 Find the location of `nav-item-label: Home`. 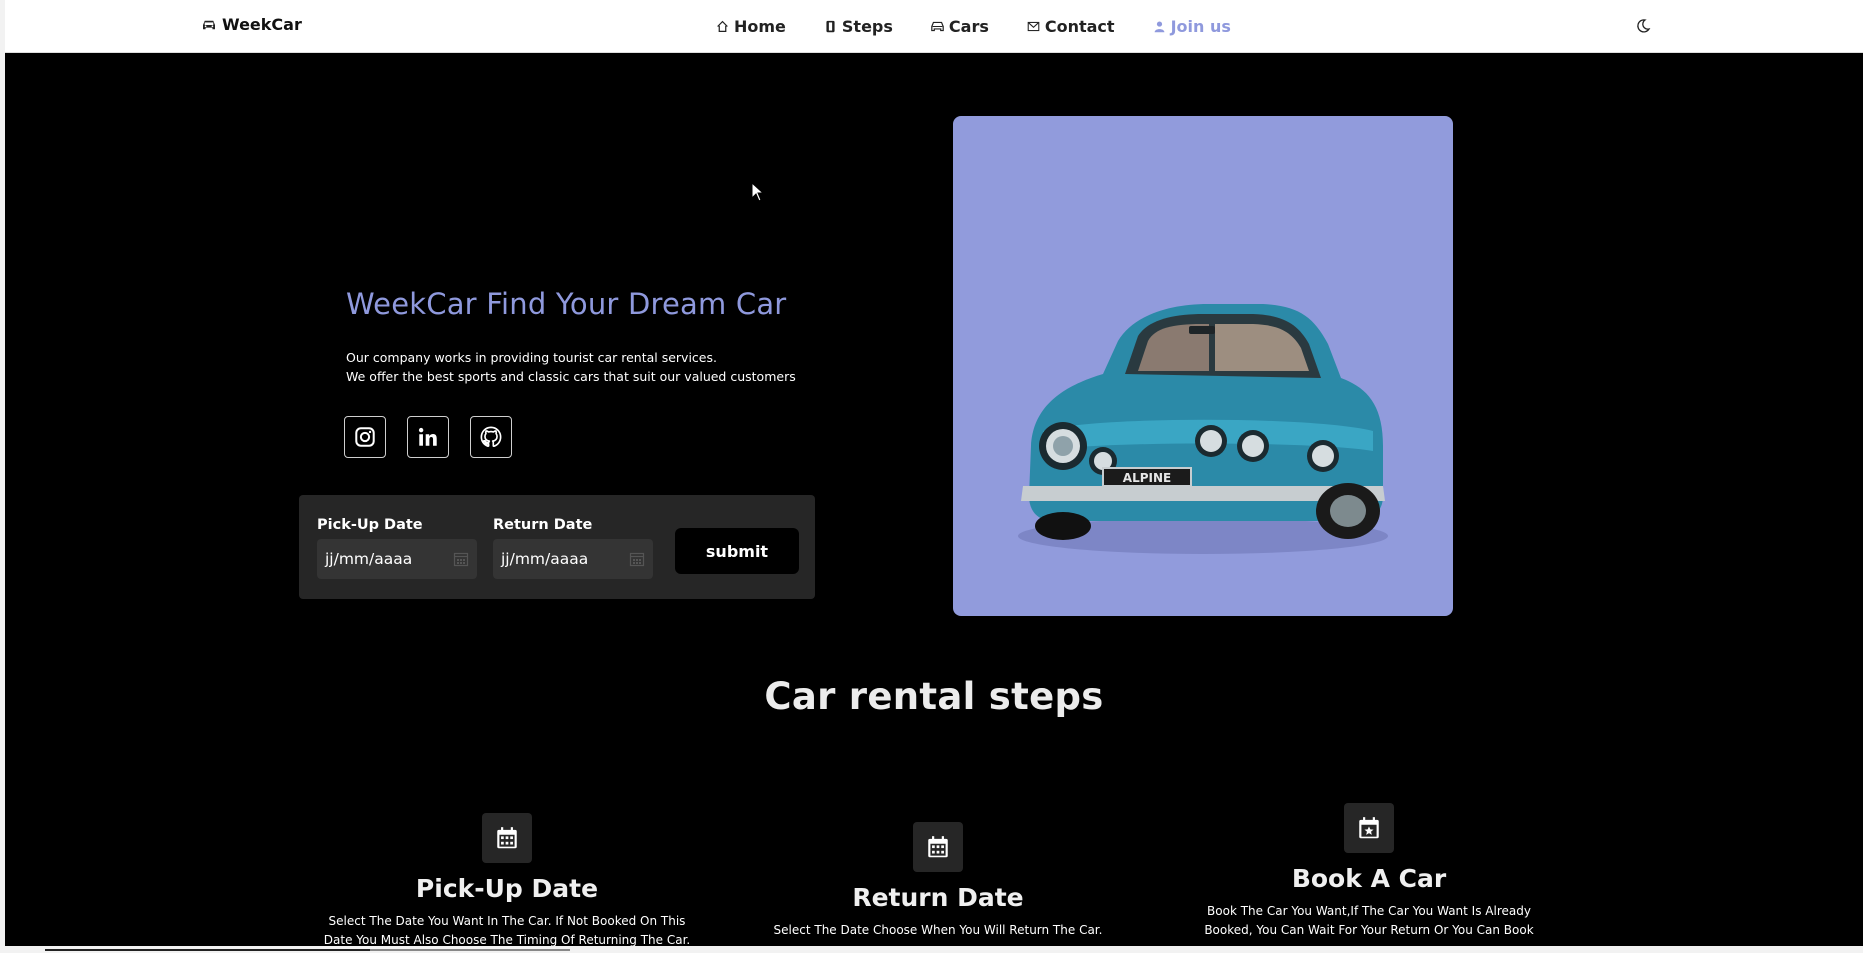

nav-item-label: Home is located at coordinates (760, 26).